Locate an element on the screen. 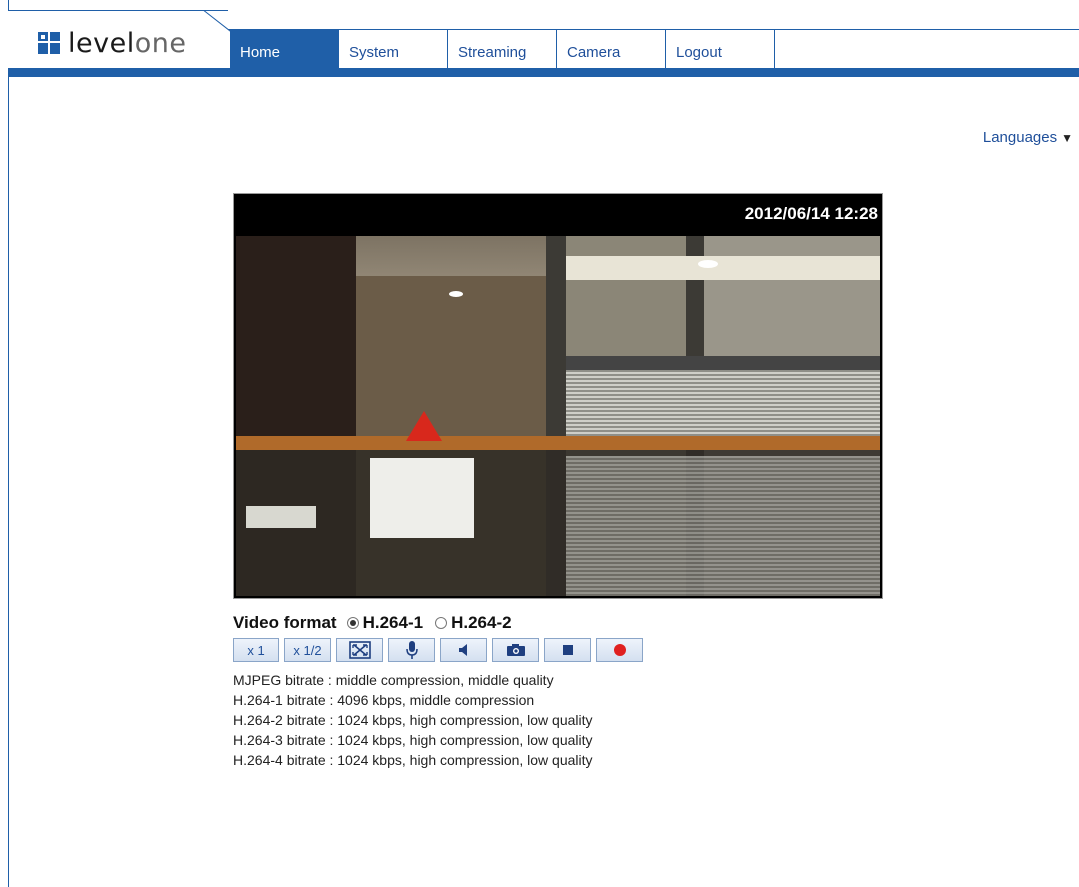  stop-icon is located at coordinates (567, 650).